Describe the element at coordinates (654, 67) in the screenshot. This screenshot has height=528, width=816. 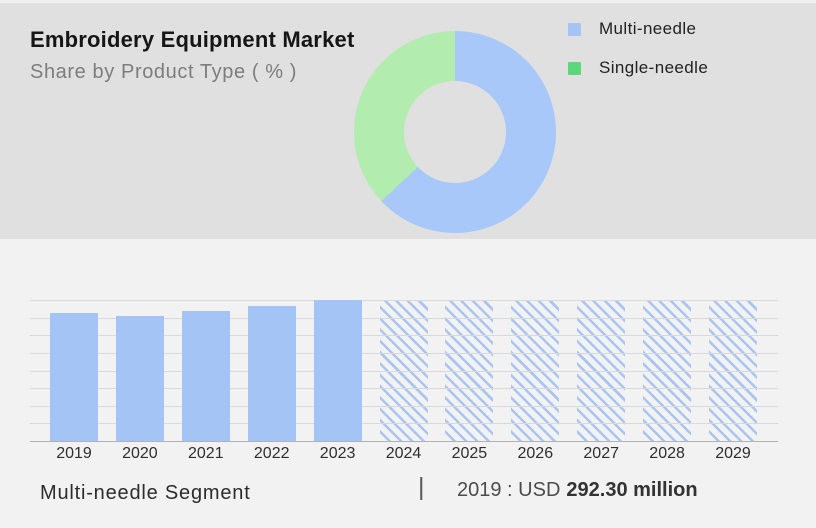
I see `legend-label: Single-needle` at that location.